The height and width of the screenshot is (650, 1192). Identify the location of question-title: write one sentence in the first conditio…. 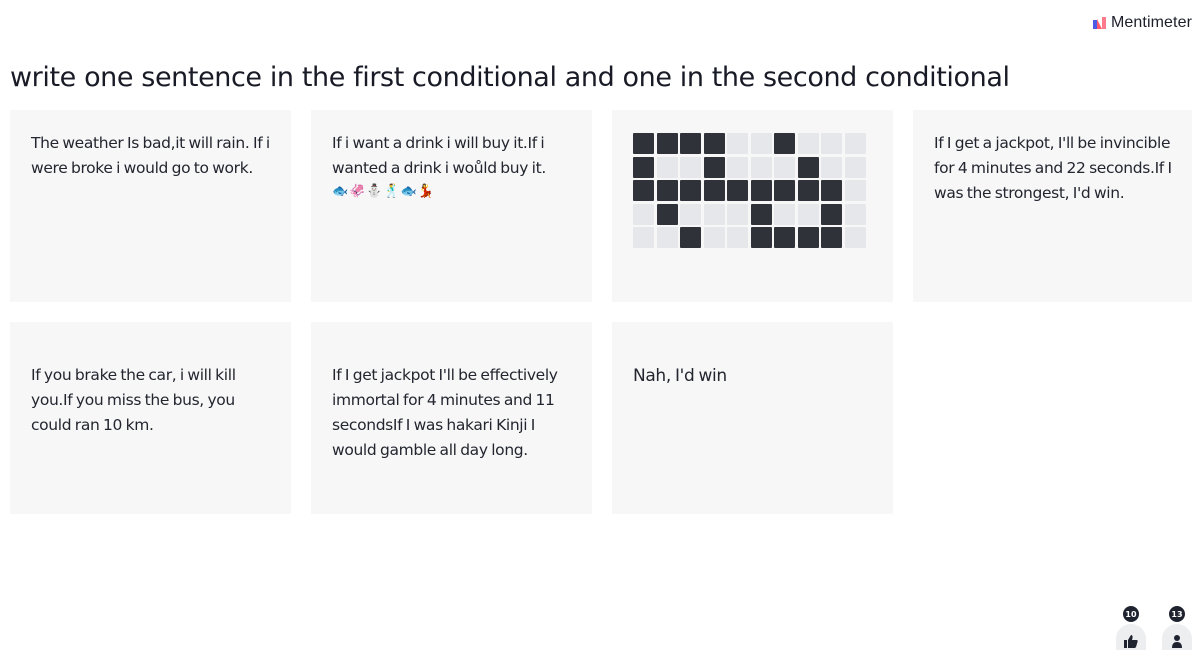
(510, 77).